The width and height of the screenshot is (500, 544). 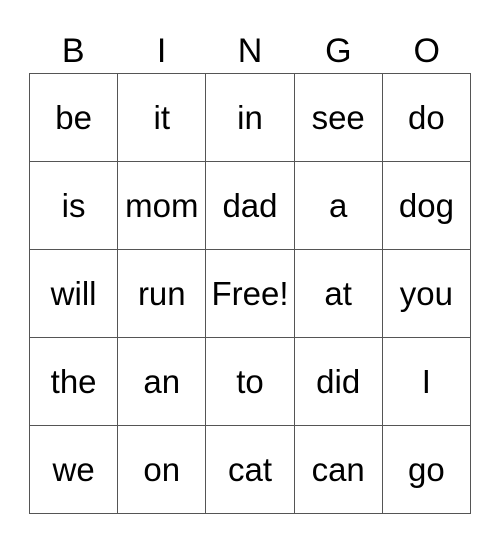 I want to click on bingo-header: B I N G O, so click(x=250, y=51).